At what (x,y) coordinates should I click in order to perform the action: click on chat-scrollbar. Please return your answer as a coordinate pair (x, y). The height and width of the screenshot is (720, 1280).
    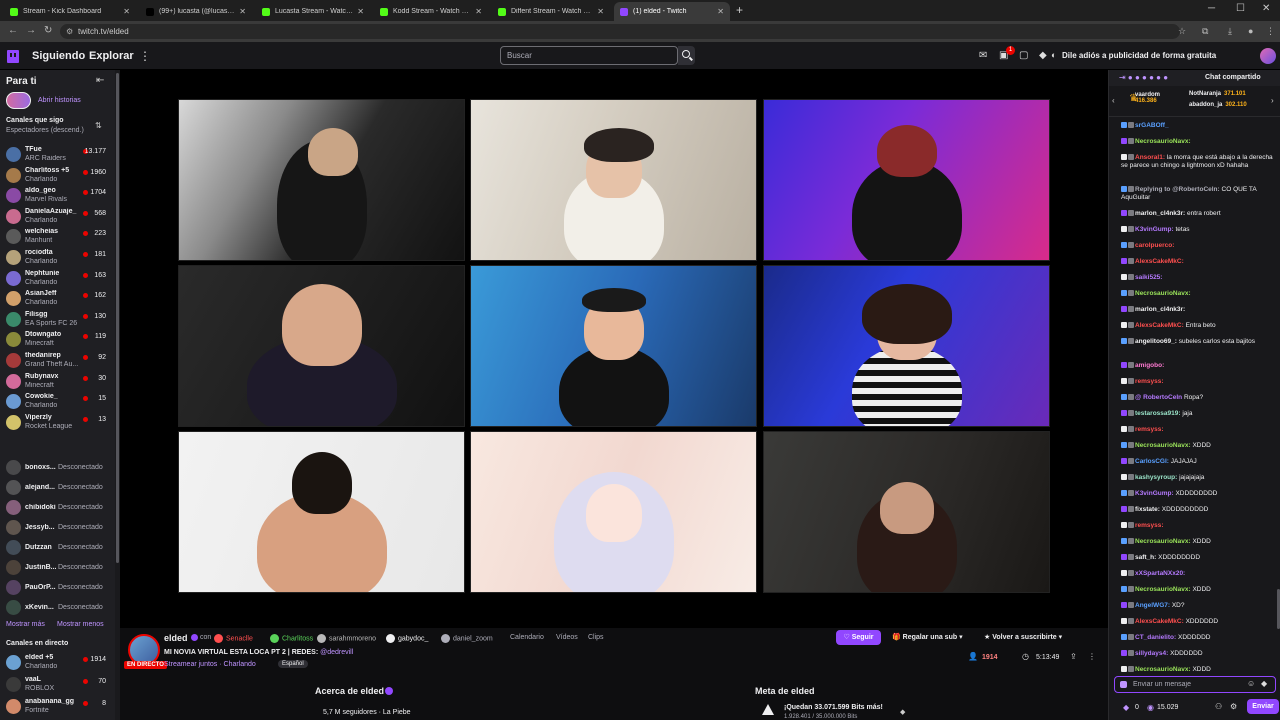
    Looking at the image, I should click on (1278, 399).